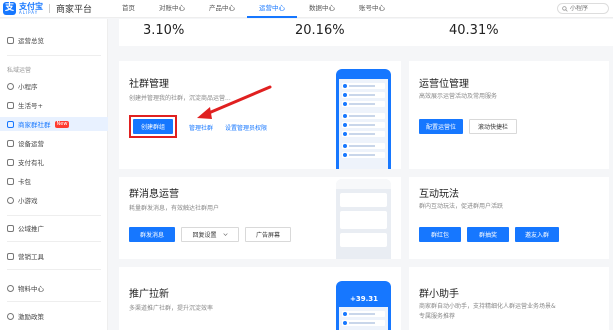  What do you see at coordinates (54, 316) in the screenshot?
I see `sidebar-item-incentives: 激励政策` at bounding box center [54, 316].